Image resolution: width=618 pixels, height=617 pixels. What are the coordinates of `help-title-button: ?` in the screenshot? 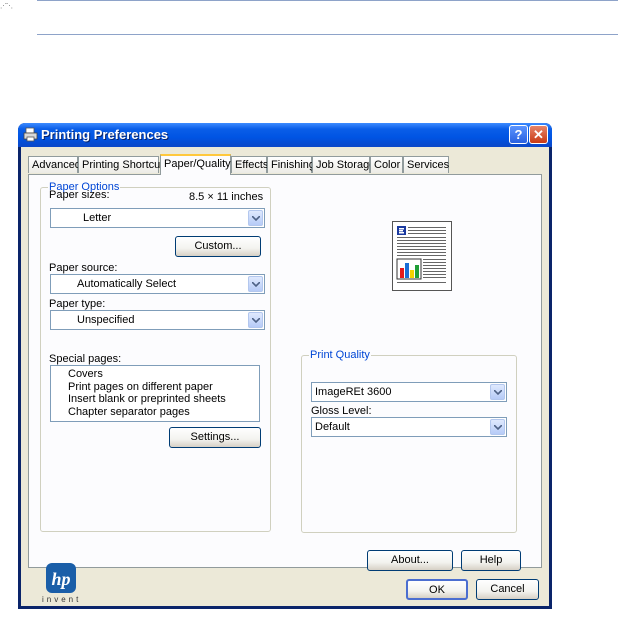 It's located at (518, 134).